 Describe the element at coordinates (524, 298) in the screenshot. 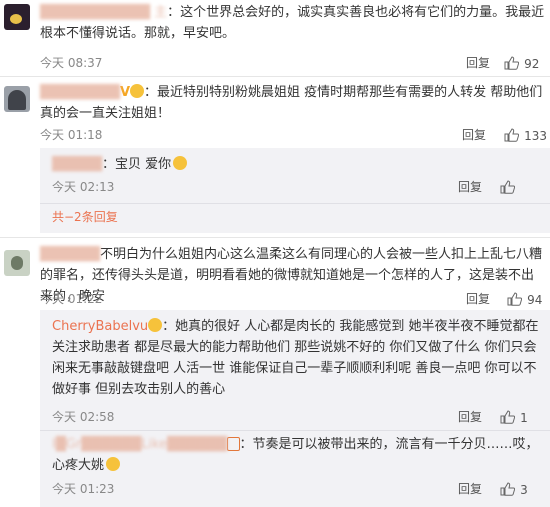

I see `like-button: 94` at that location.